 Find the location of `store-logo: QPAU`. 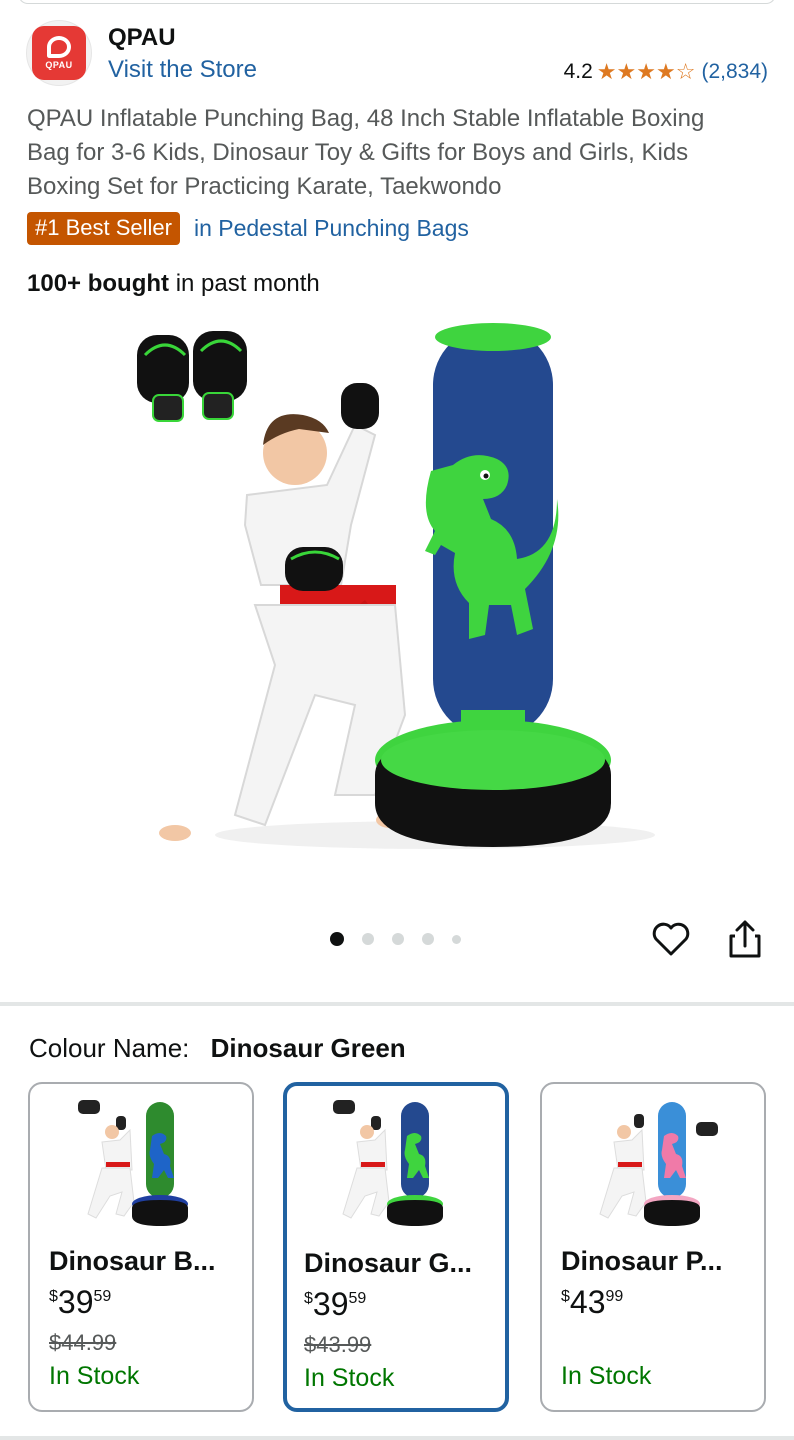

store-logo: QPAU is located at coordinates (59, 53).